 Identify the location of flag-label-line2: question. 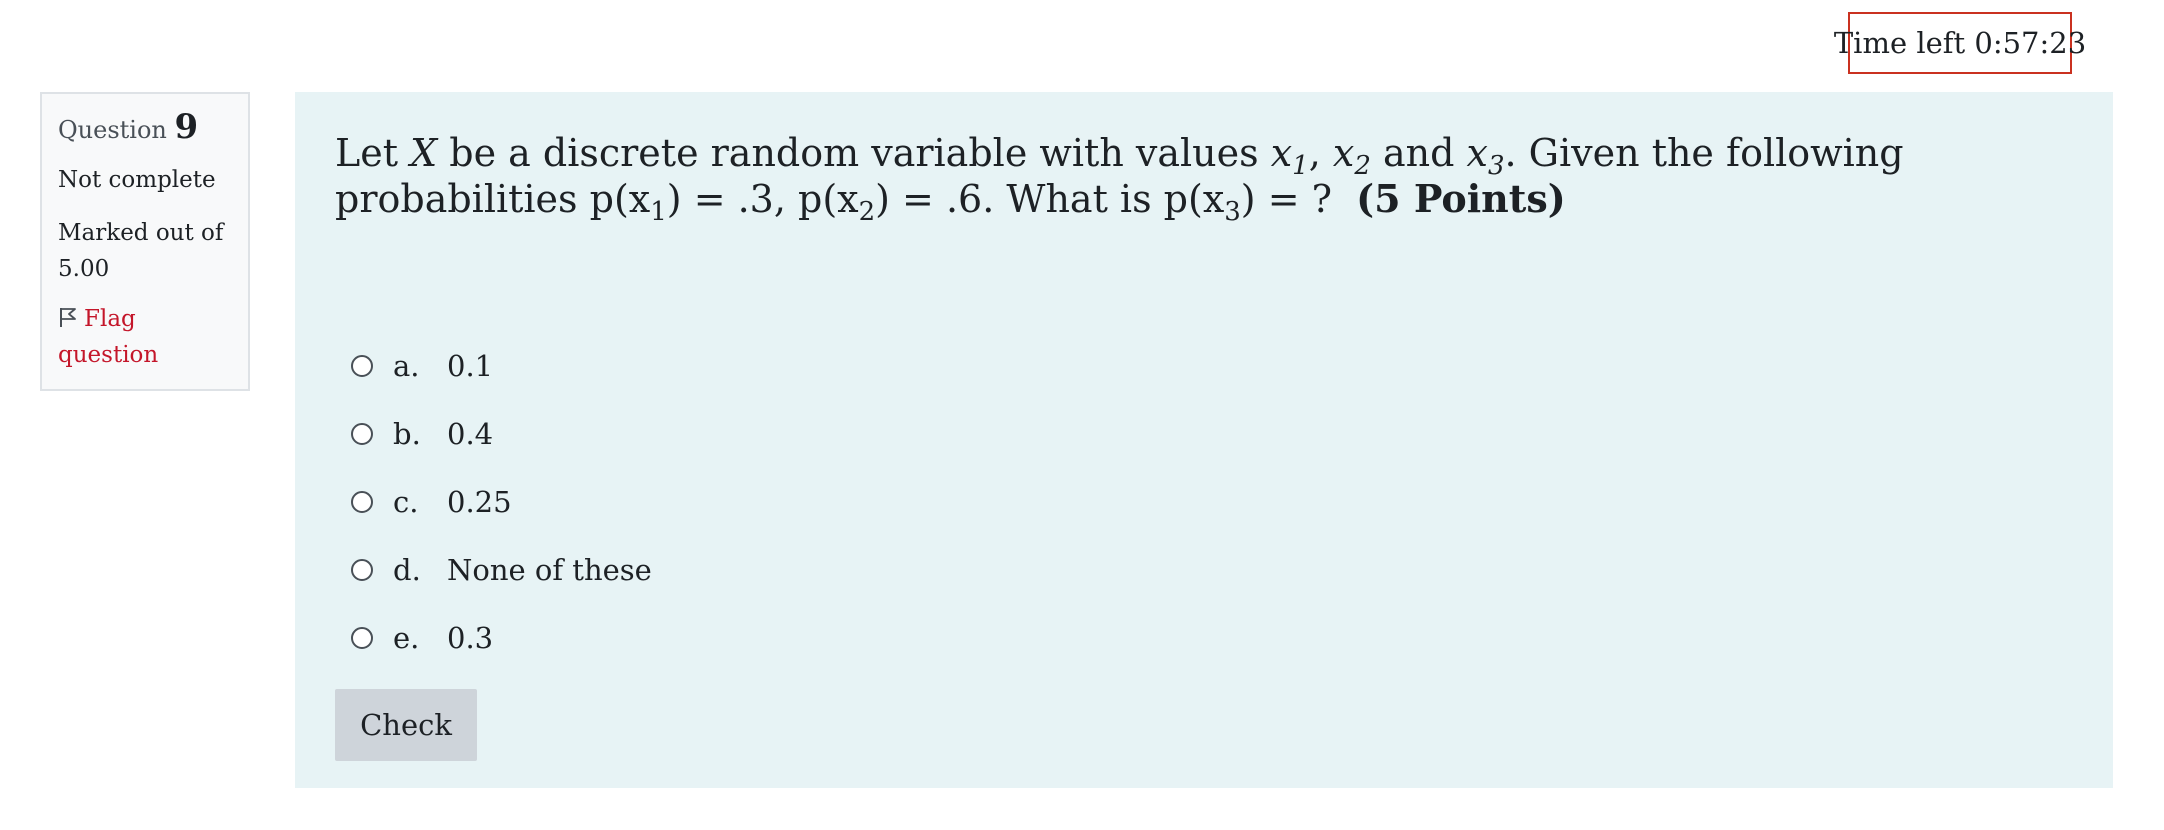
(108, 355).